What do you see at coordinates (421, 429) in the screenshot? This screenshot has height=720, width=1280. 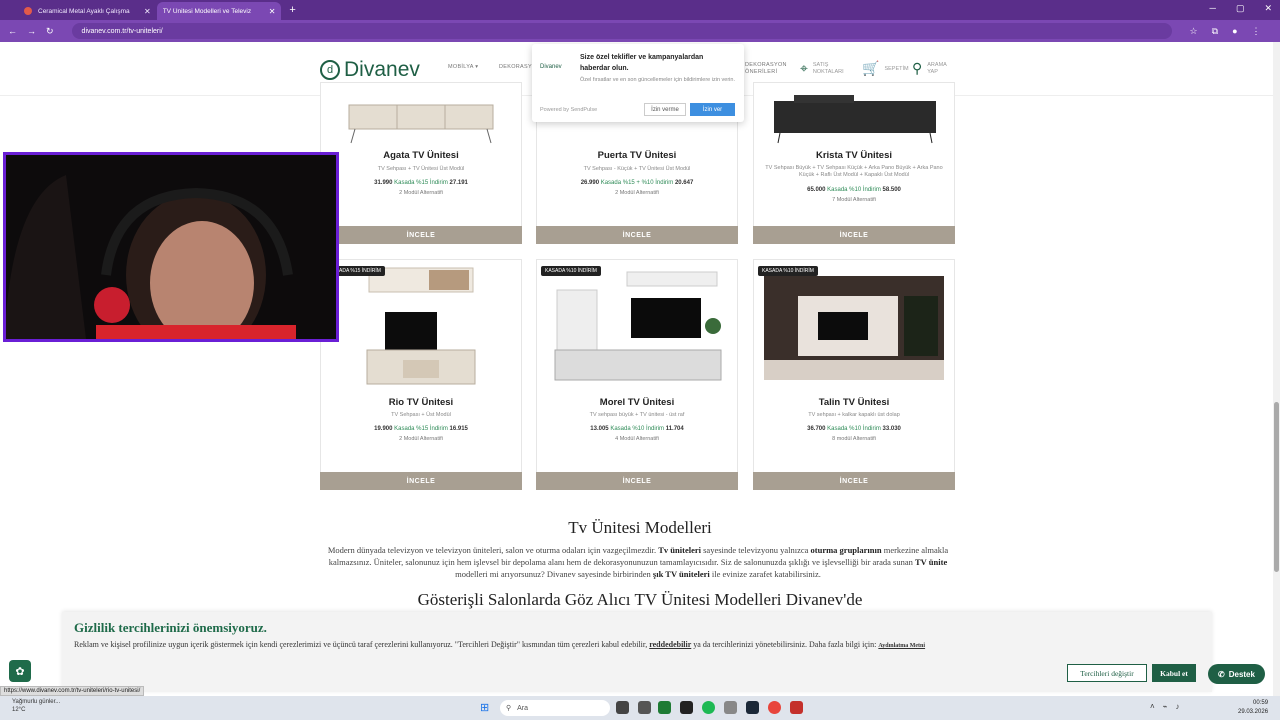 I see `product-price: 19.900 Kasada %15 İndirim 16.915` at bounding box center [421, 429].